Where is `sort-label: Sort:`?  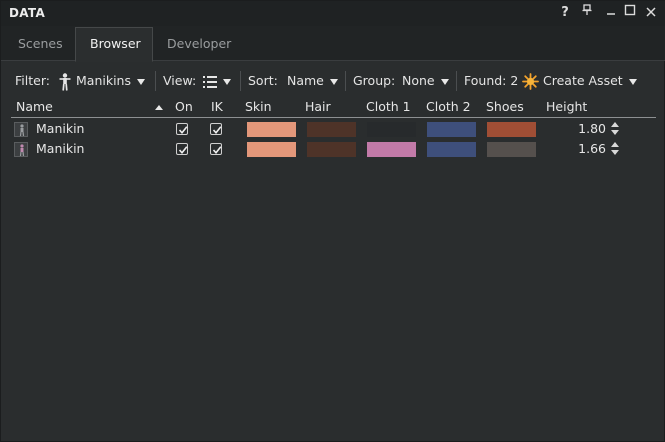 sort-label: Sort: is located at coordinates (263, 80).